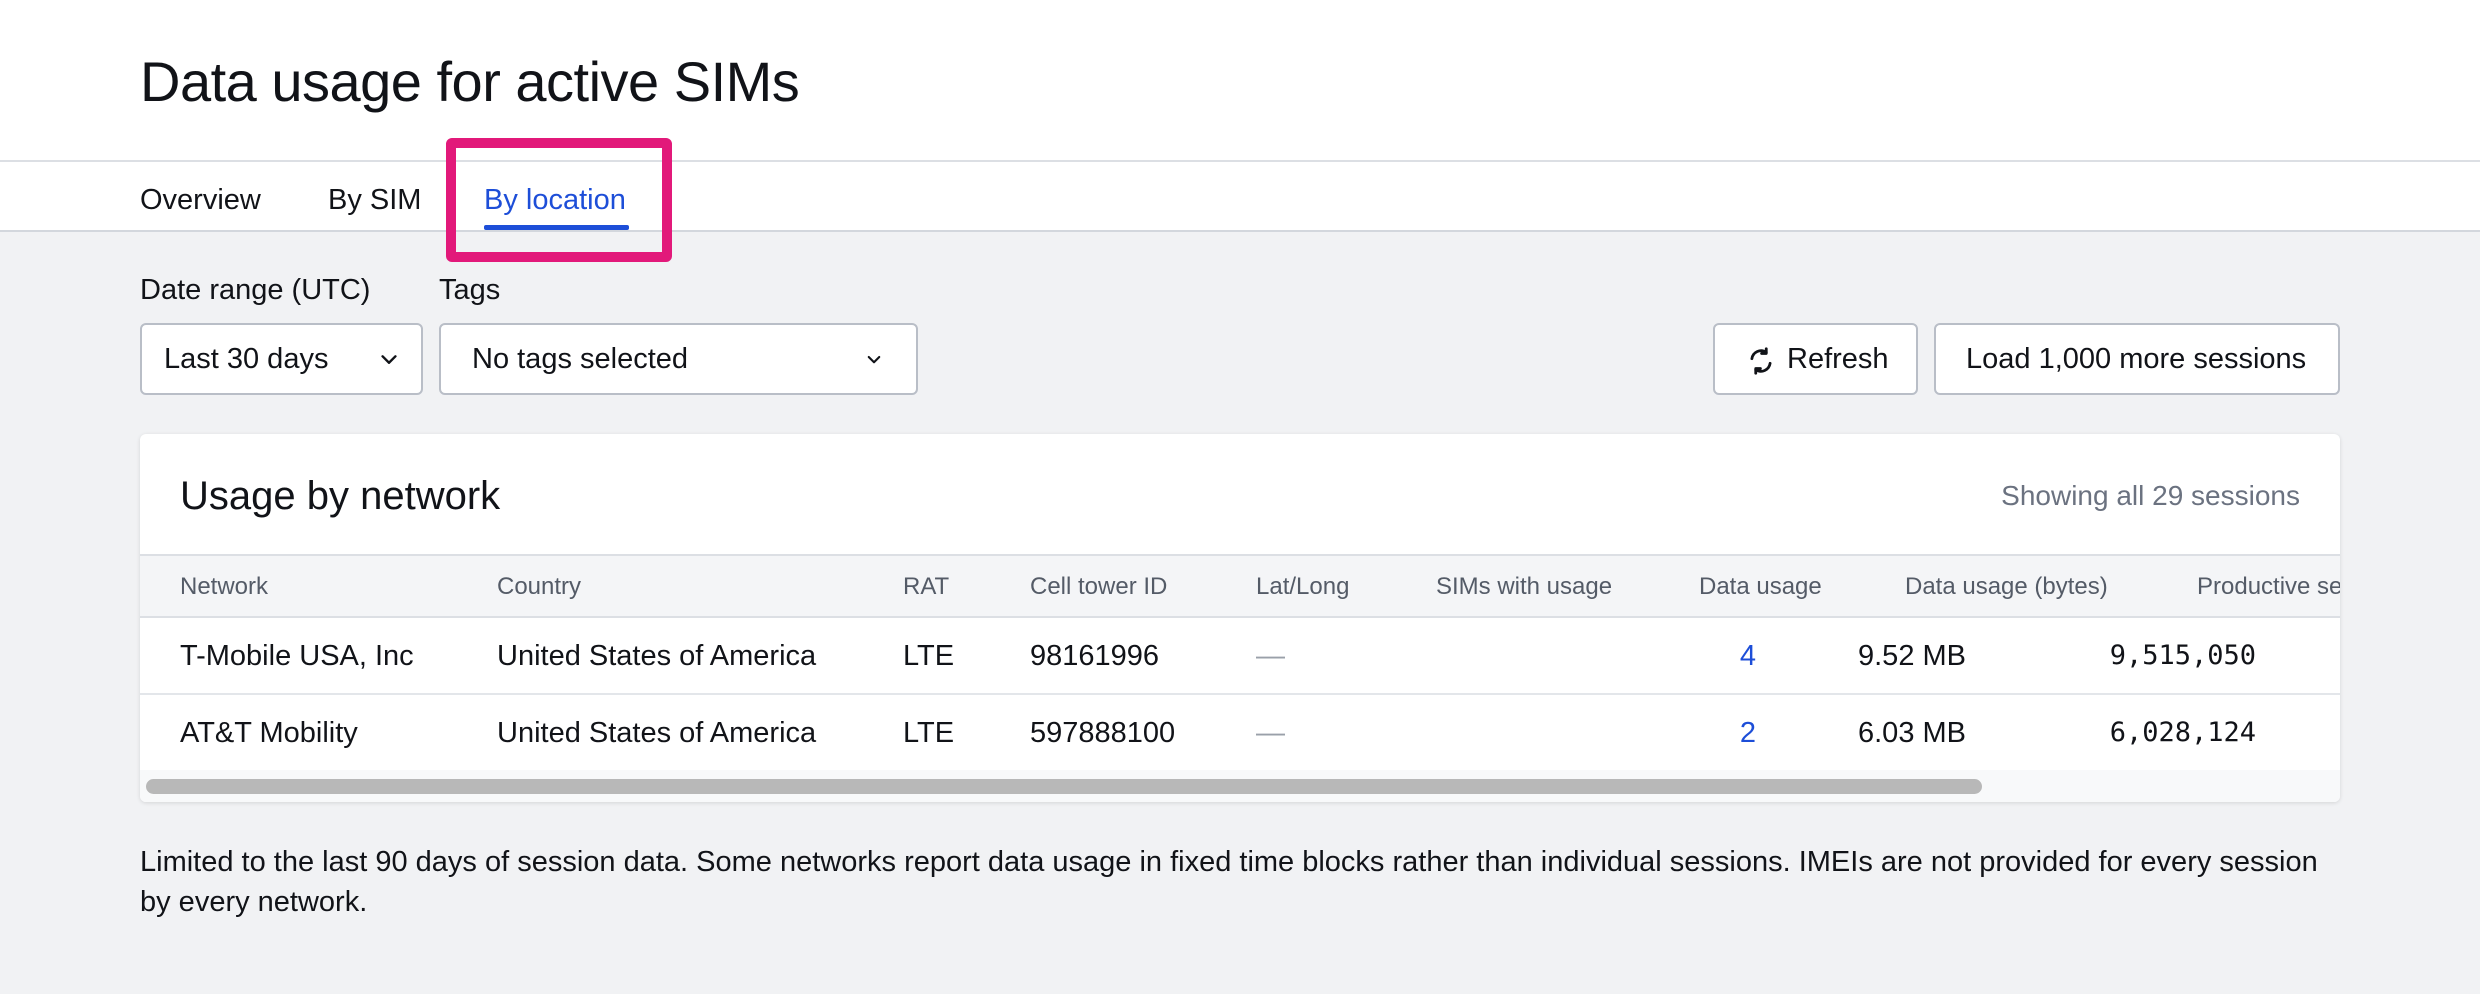 This screenshot has width=2480, height=994. What do you see at coordinates (1760, 587) in the screenshot?
I see `column-header-data-usage: Data usage` at bounding box center [1760, 587].